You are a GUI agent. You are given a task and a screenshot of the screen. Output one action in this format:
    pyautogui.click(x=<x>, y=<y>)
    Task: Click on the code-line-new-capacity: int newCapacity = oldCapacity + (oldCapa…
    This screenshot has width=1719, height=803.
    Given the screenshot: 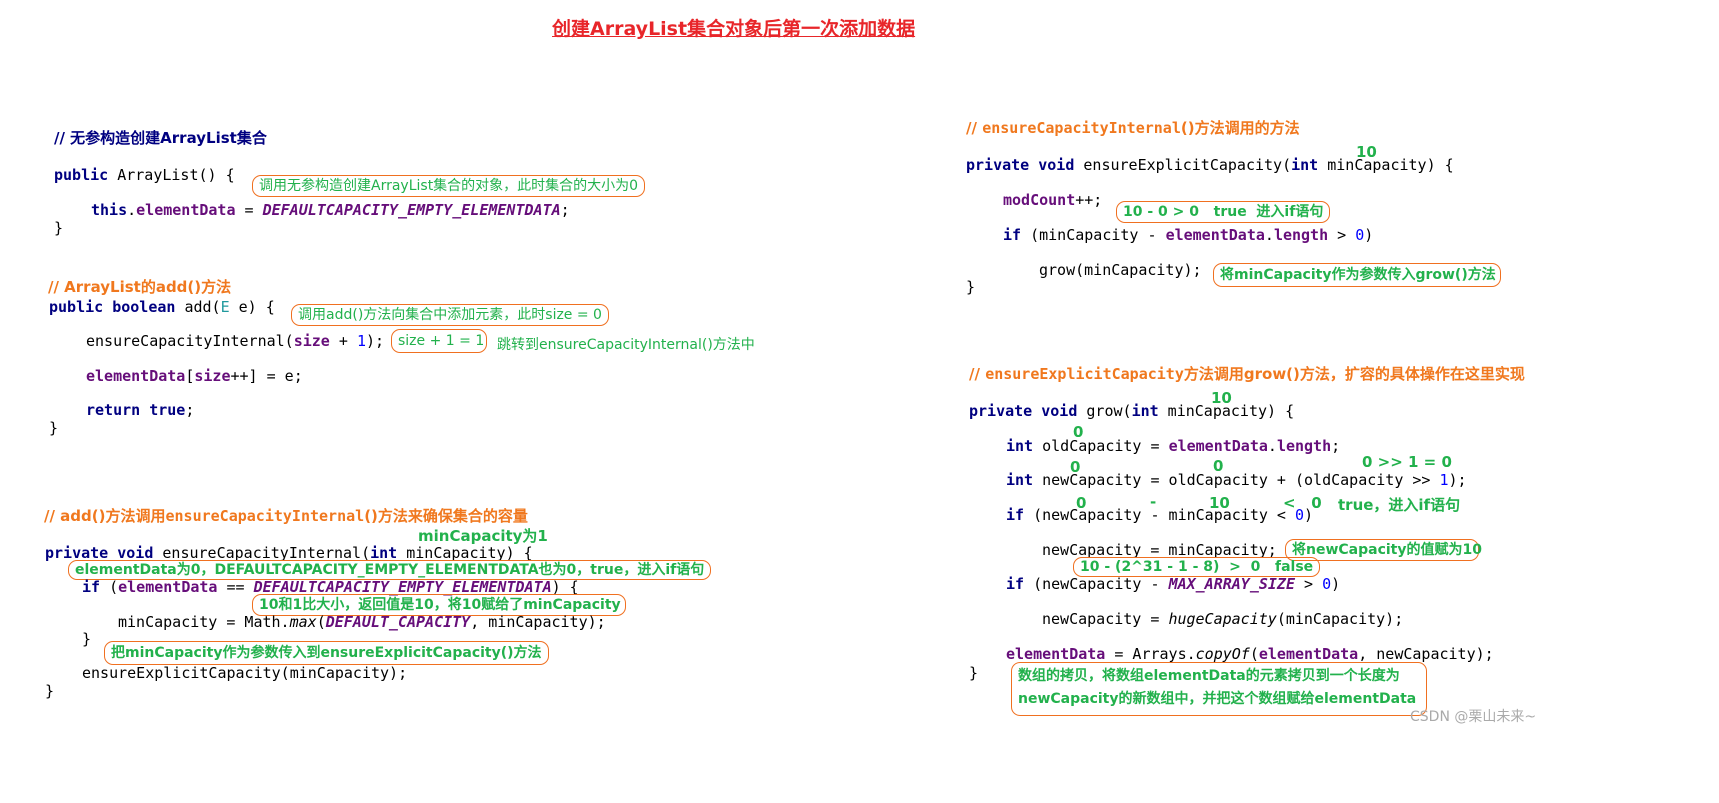 What is the action you would take?
    pyautogui.click(x=1236, y=480)
    